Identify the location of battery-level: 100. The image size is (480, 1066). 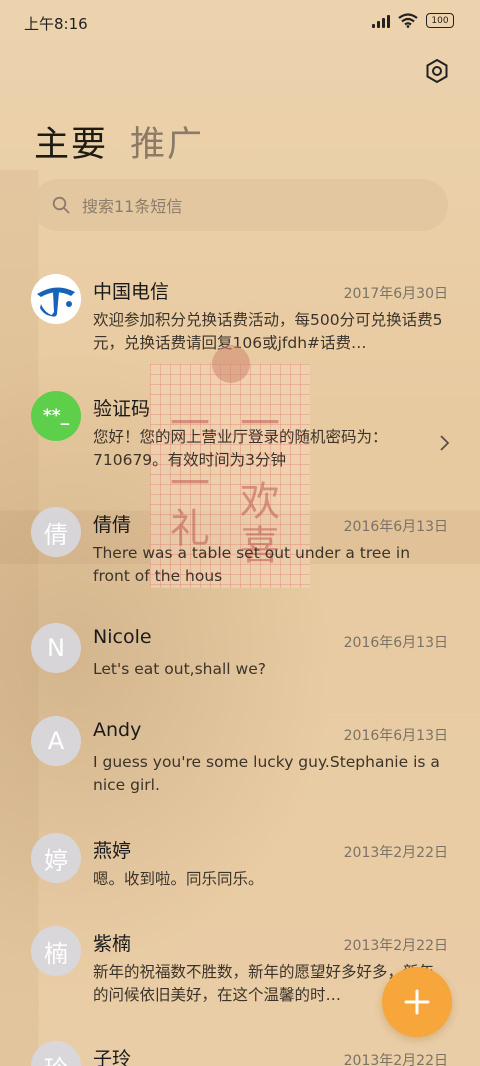
(440, 20).